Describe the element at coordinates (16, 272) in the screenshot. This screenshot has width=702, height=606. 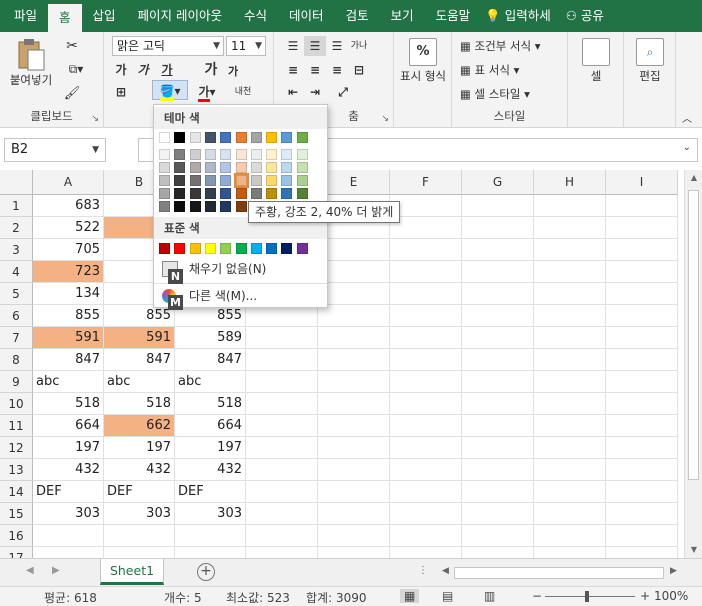
I see `row-header: 4` at that location.